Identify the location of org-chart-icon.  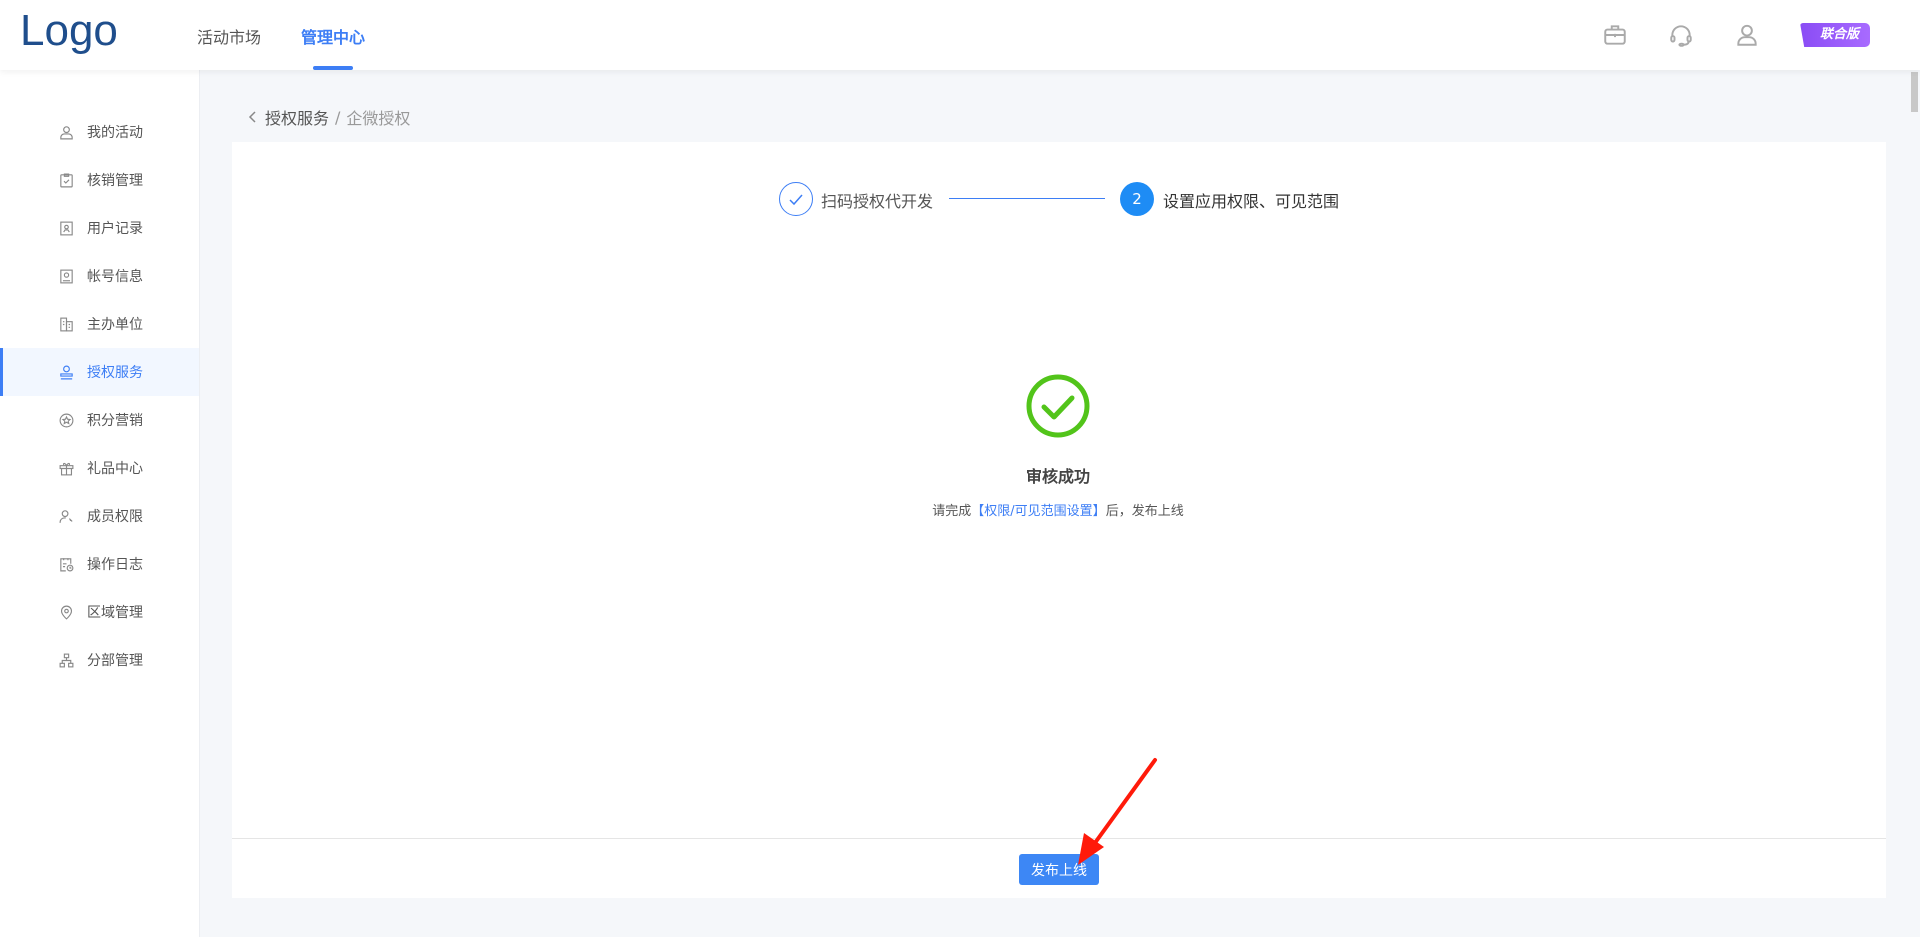
(66, 660).